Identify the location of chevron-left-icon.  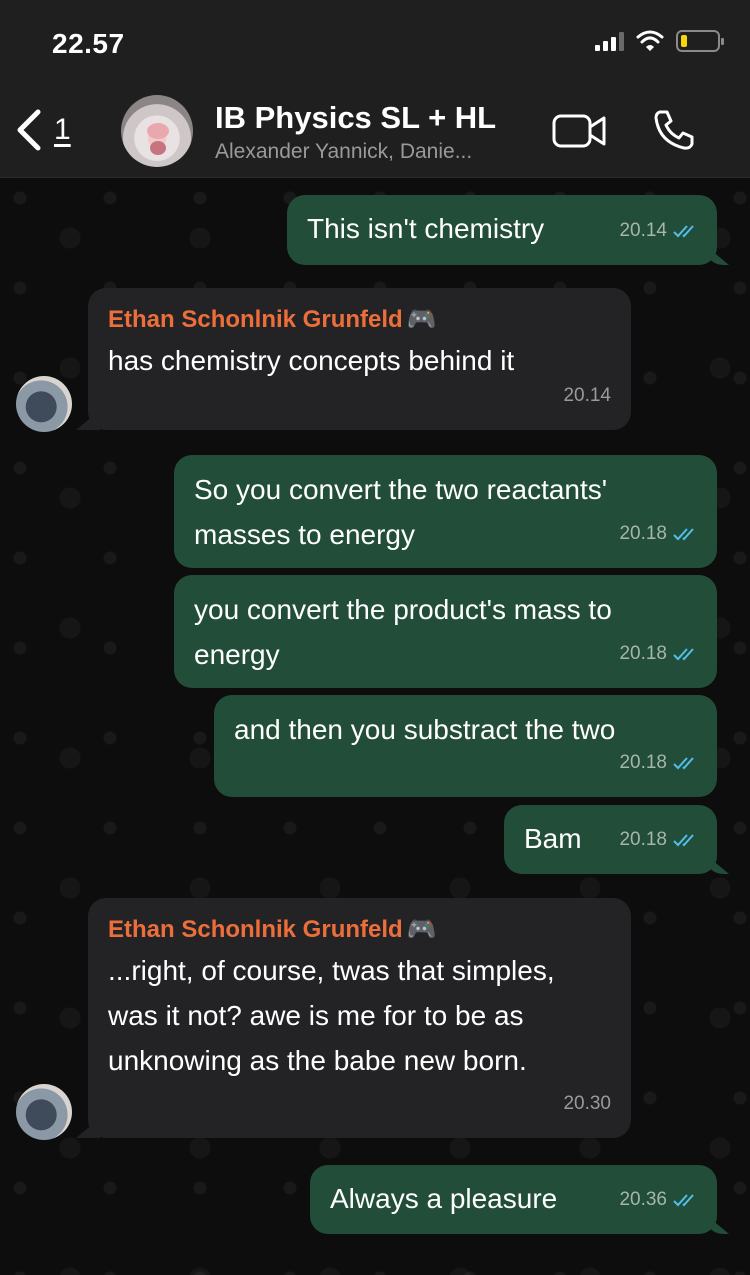
(29, 130).